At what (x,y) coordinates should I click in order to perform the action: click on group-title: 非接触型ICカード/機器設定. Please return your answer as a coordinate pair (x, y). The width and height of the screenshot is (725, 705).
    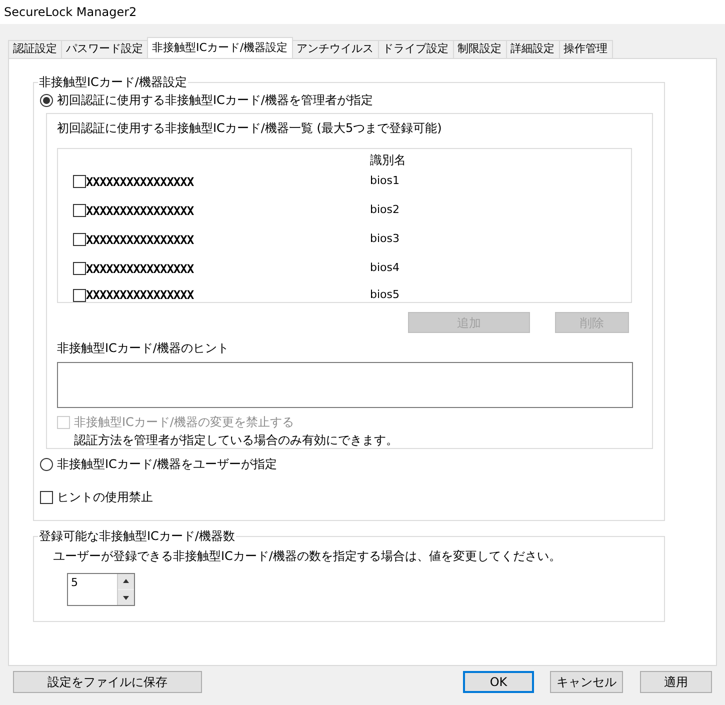
    Looking at the image, I should click on (113, 82).